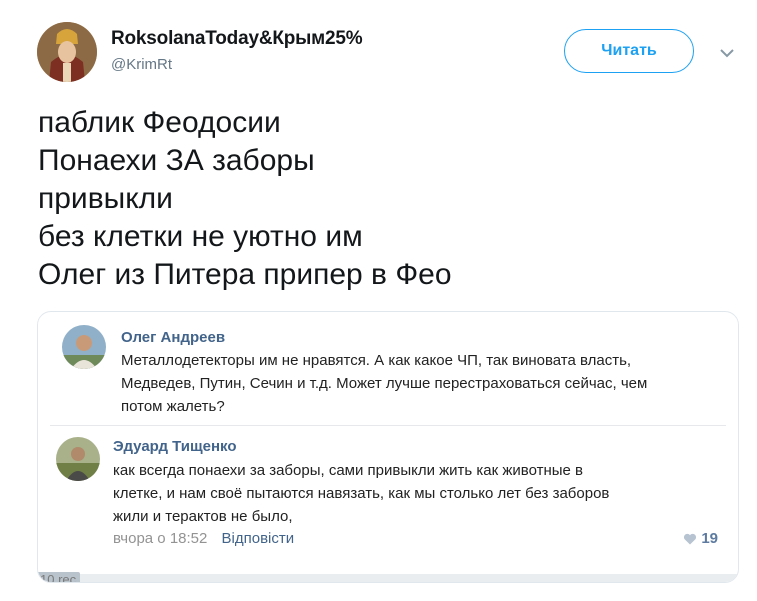 This screenshot has width=757, height=601. Describe the element at coordinates (176, 160) in the screenshot. I see `tweet-line: Понаехи ЗА заборы` at that location.